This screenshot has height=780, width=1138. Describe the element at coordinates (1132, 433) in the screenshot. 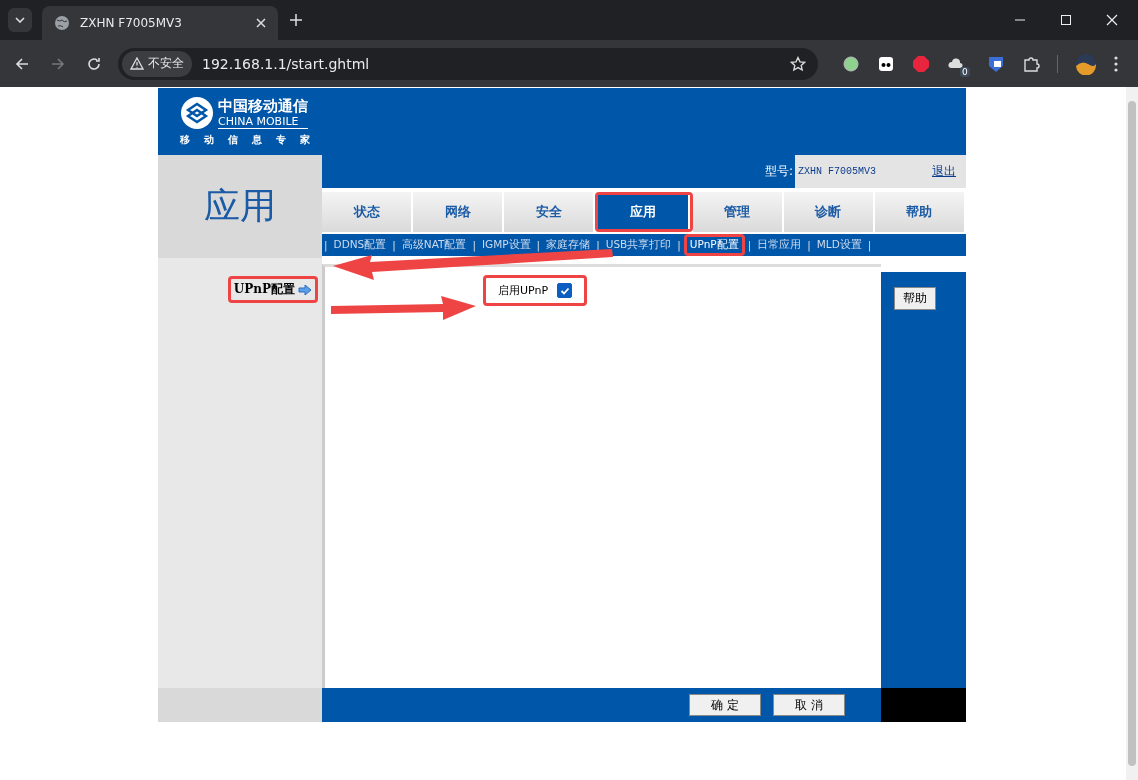

I see `scrollbar` at that location.